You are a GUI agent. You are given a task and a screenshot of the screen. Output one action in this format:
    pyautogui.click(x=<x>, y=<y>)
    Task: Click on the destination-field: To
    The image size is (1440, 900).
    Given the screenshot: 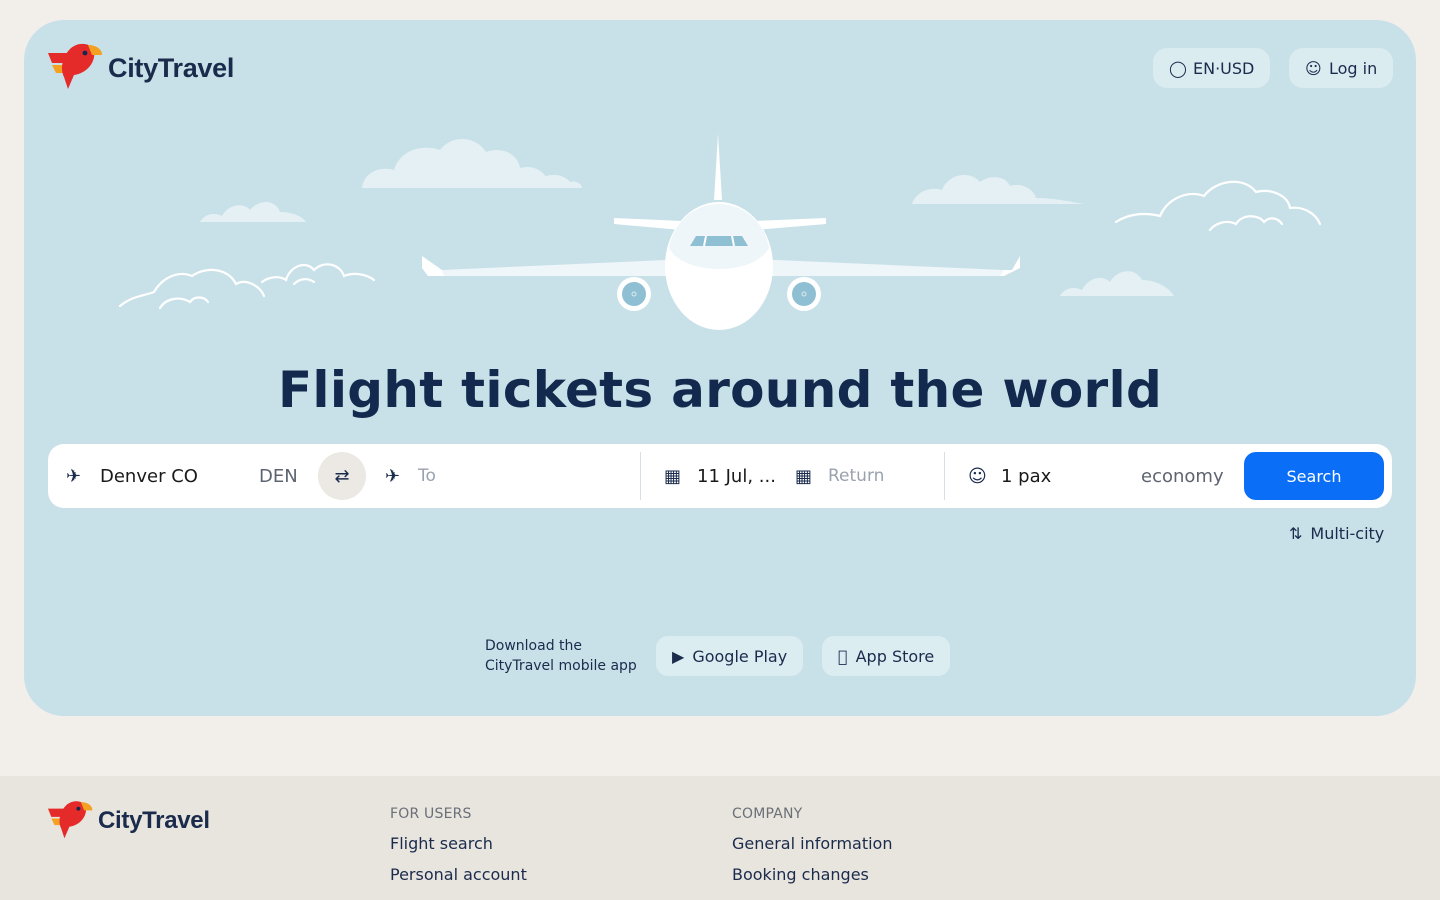 What is the action you would take?
    pyautogui.click(x=427, y=476)
    